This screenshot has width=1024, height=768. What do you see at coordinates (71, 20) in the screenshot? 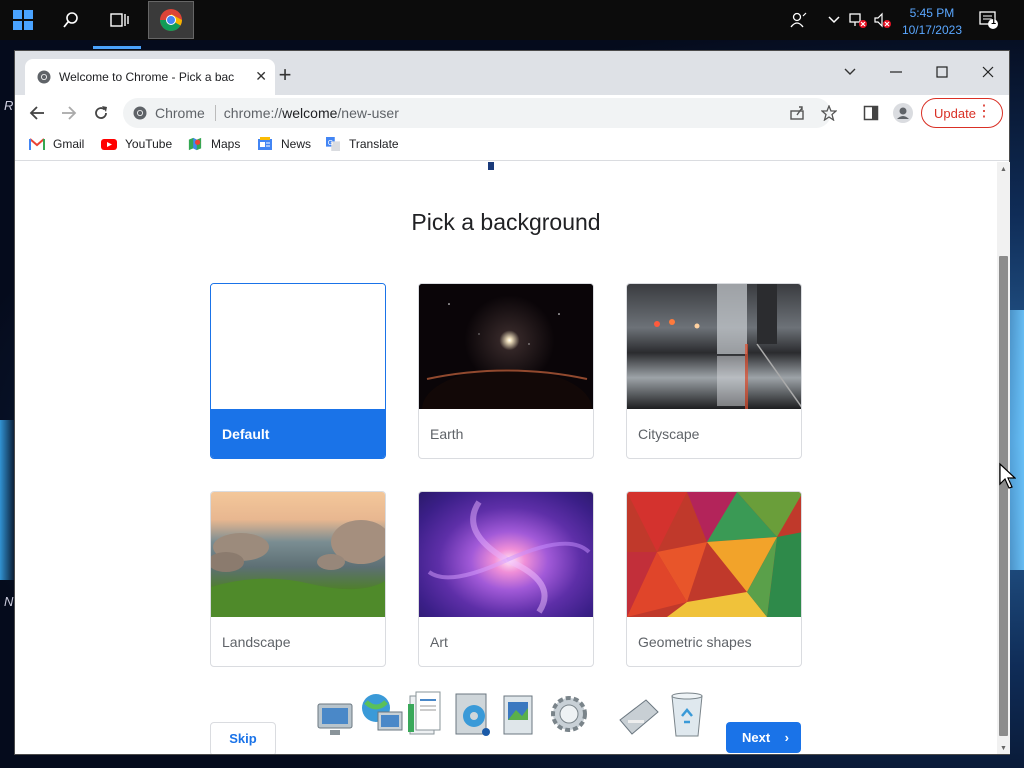
I see `search-button` at bounding box center [71, 20].